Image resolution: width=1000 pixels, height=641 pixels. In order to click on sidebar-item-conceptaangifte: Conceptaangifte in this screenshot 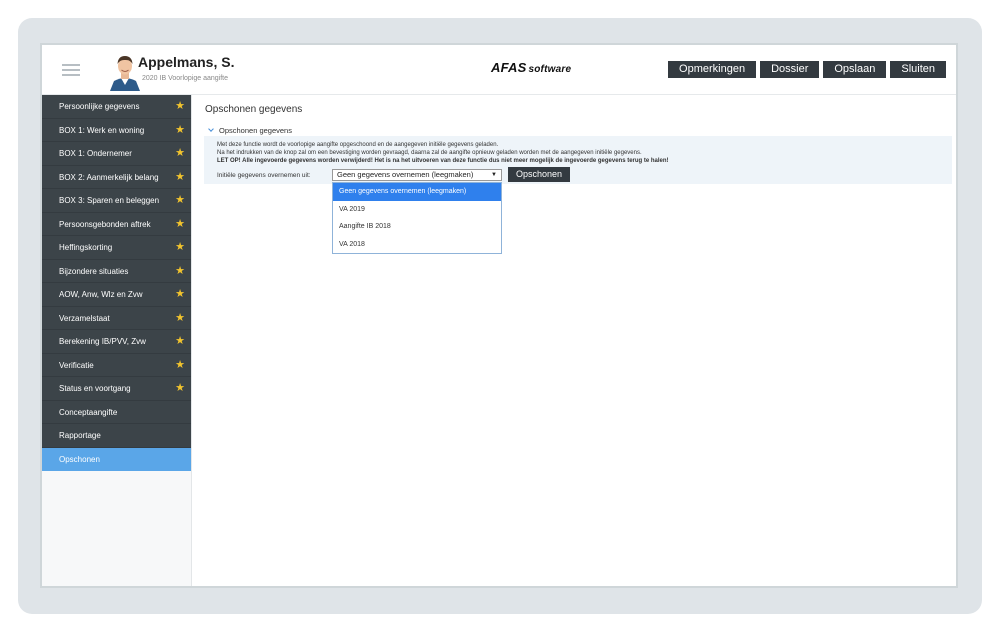, I will do `click(116, 412)`.